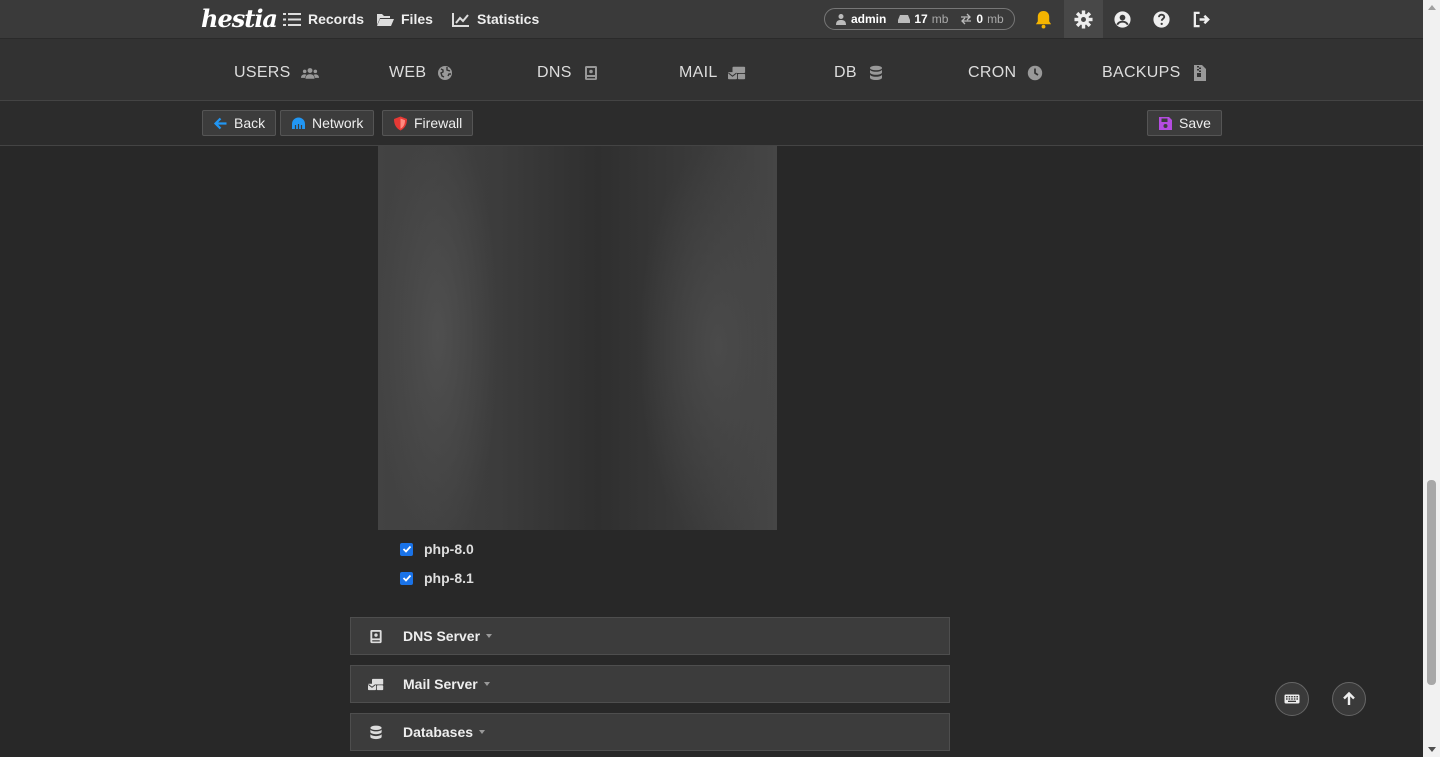  Describe the element at coordinates (442, 636) in the screenshot. I see `section-dns-server-label: DNS Server` at that location.